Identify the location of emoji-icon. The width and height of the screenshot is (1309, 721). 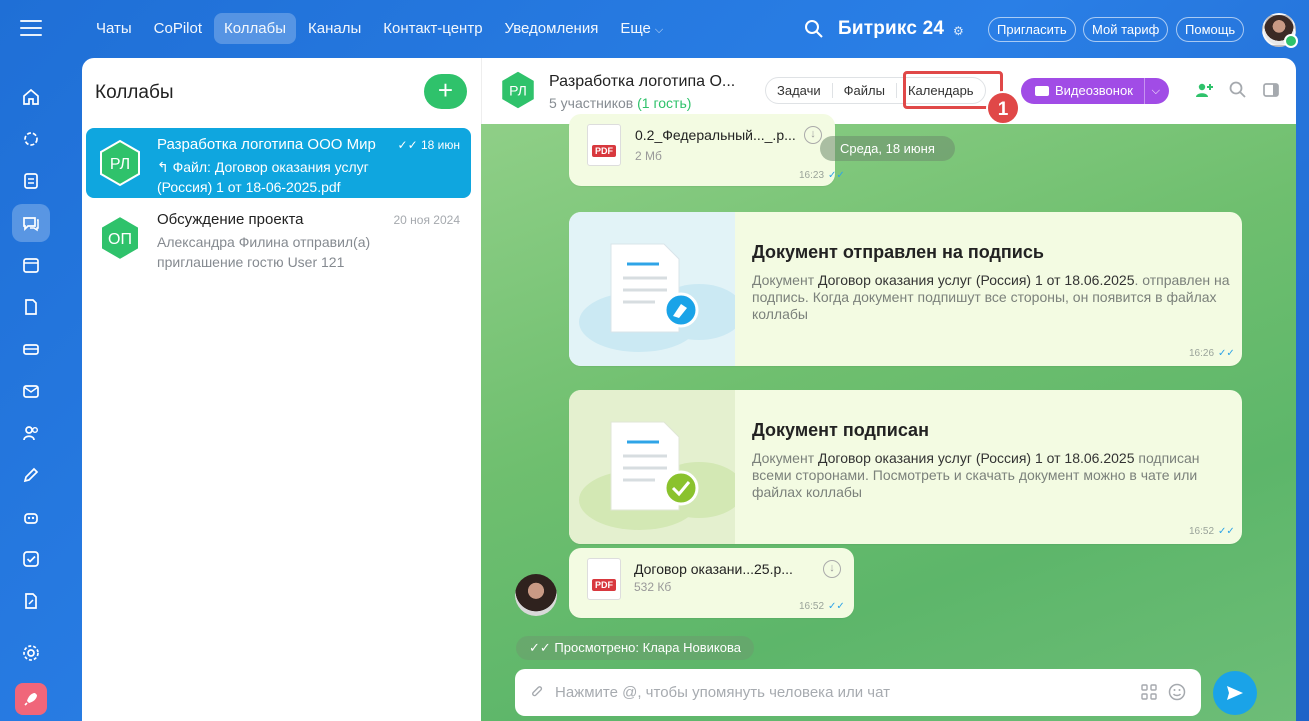
(1177, 692).